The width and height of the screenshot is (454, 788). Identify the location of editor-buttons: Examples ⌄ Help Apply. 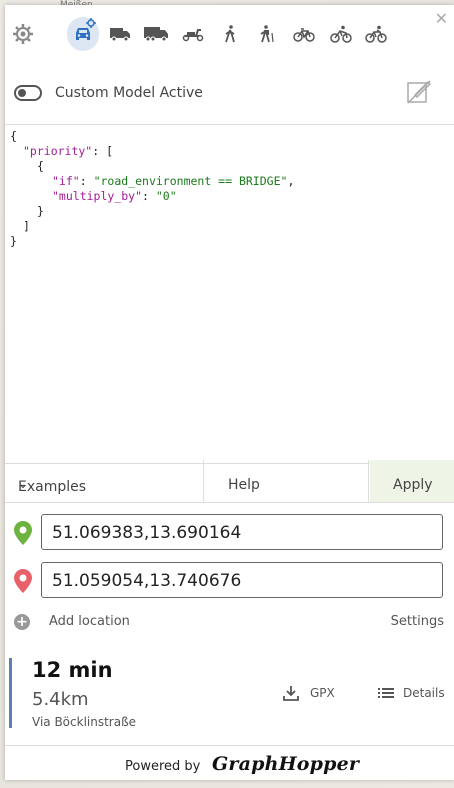
(229, 481).